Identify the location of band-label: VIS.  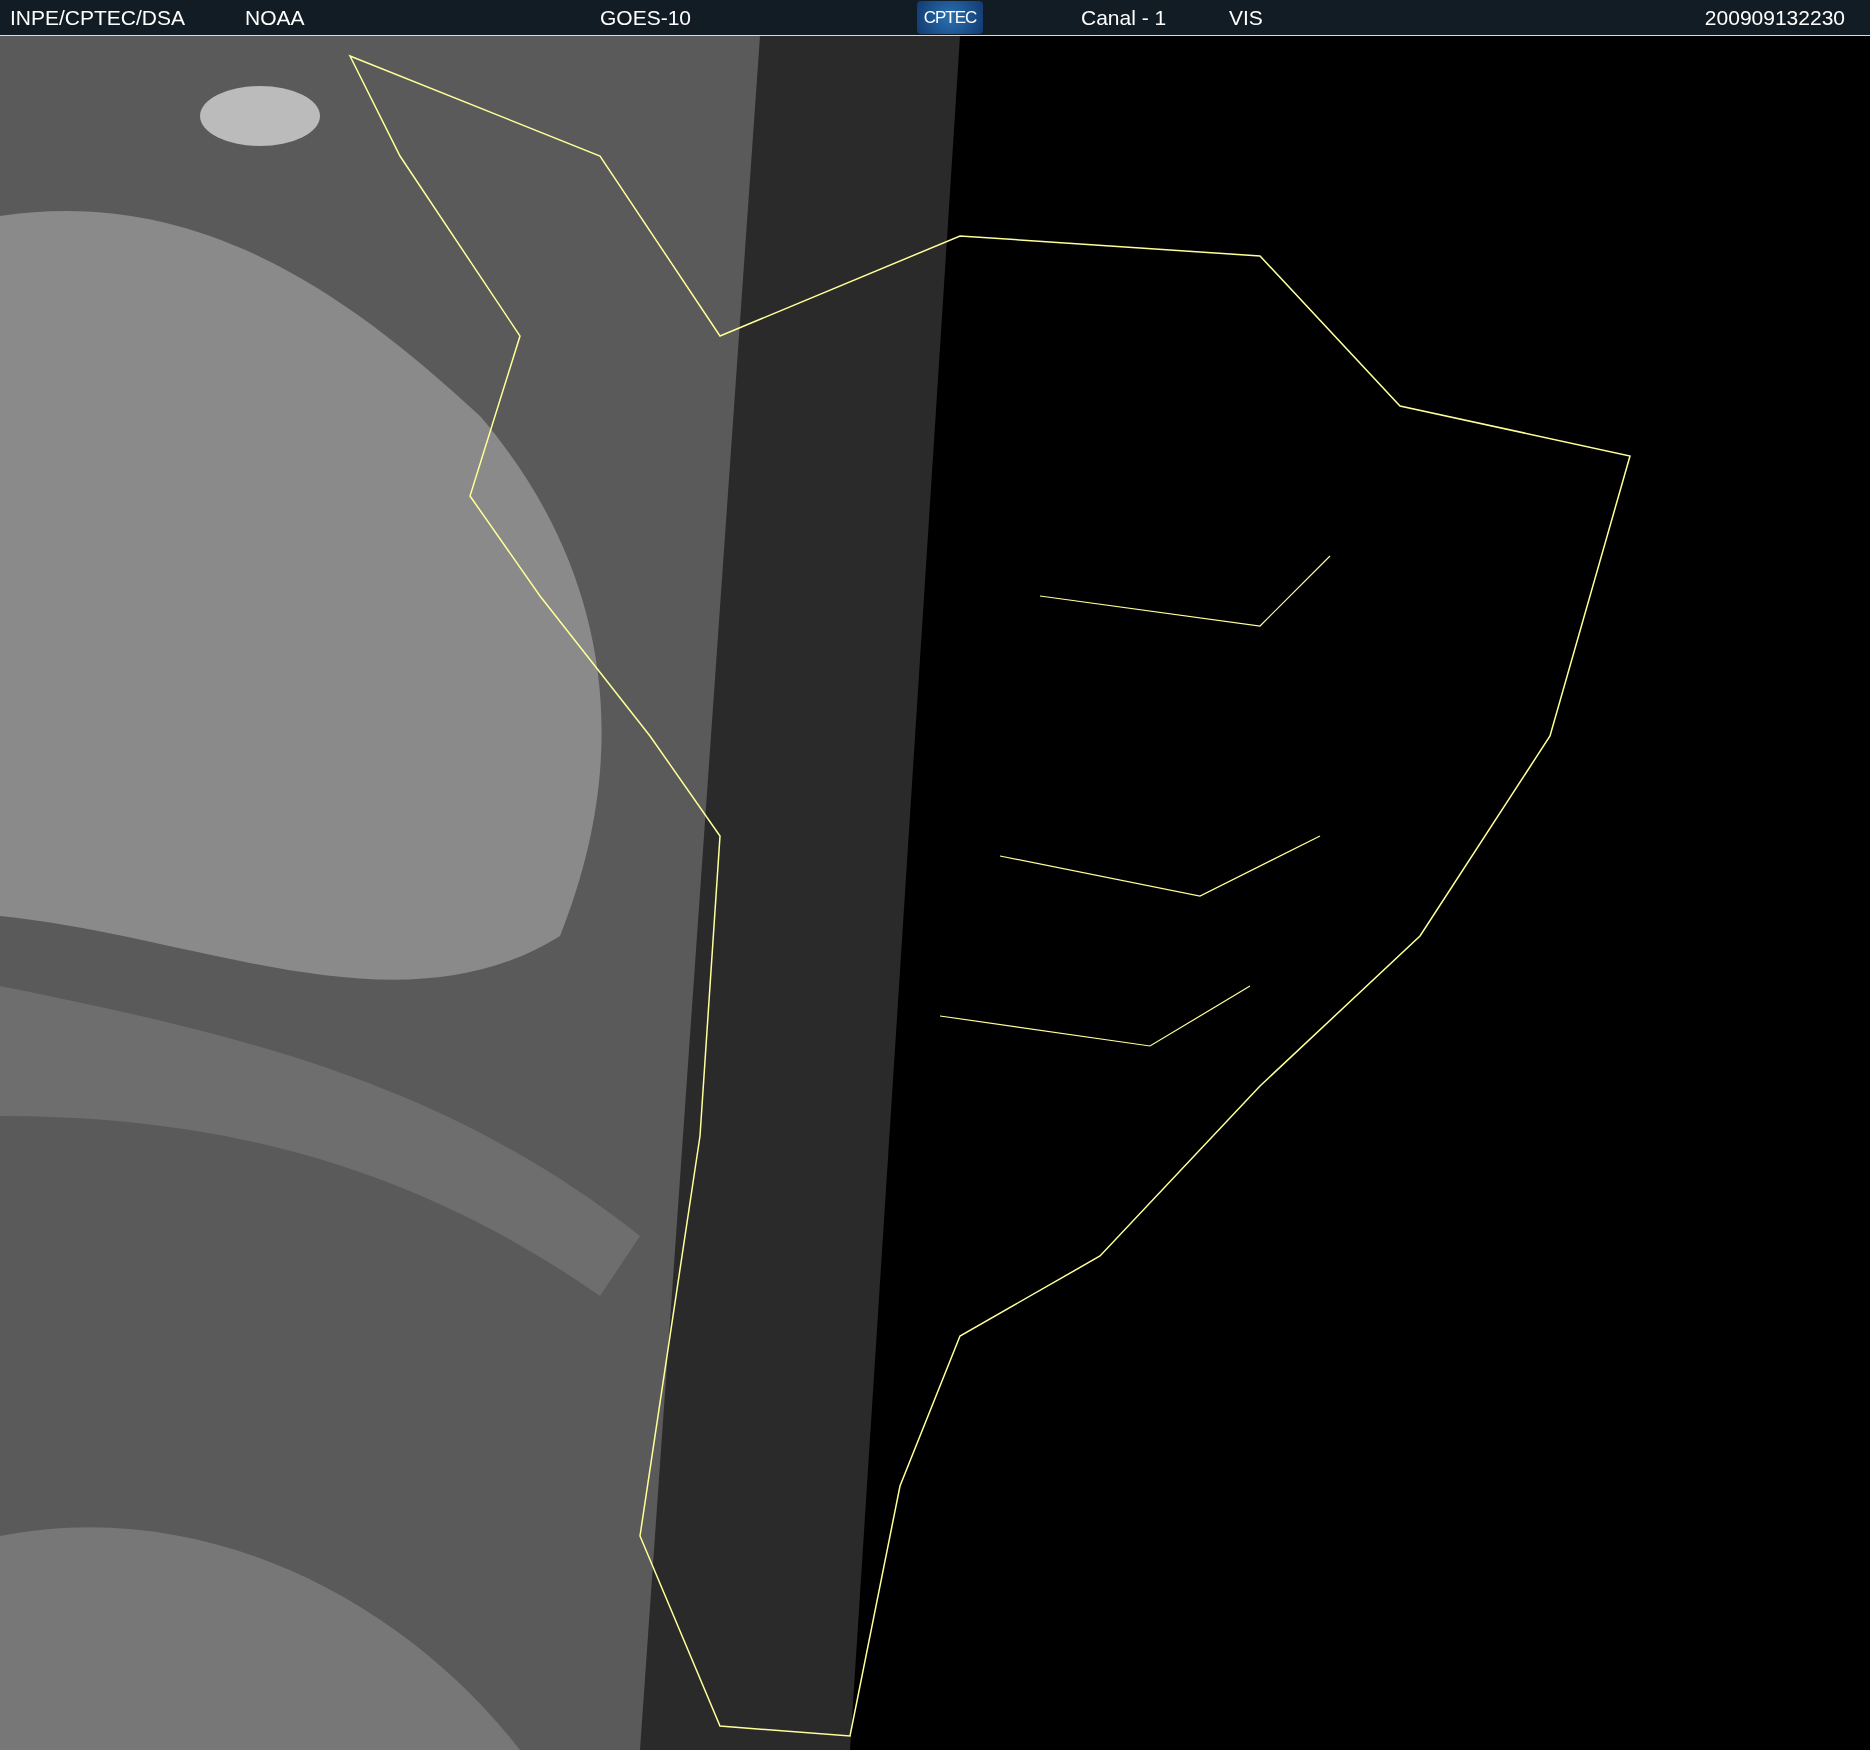
(1246, 17).